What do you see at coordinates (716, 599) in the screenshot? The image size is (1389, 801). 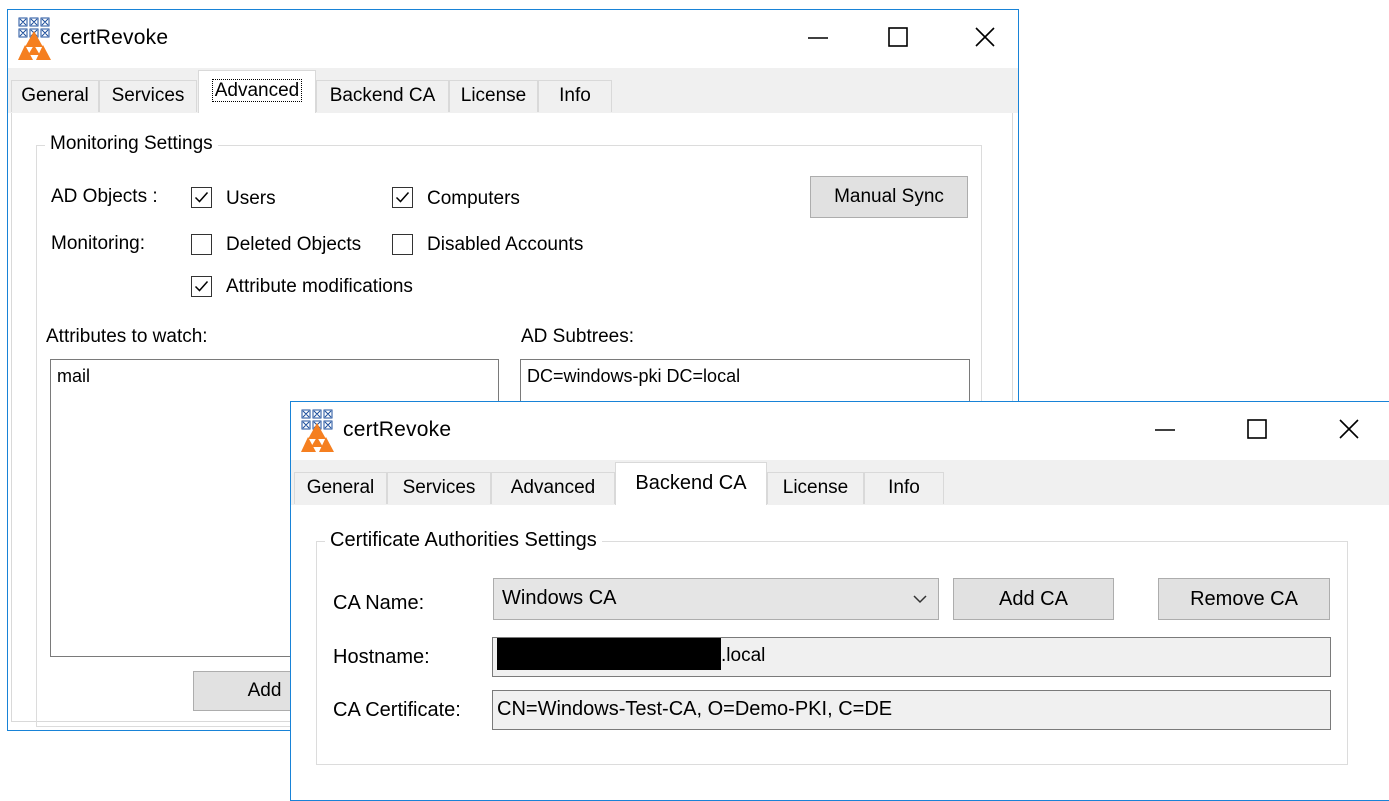 I see `ca-name-select: Windows CA` at bounding box center [716, 599].